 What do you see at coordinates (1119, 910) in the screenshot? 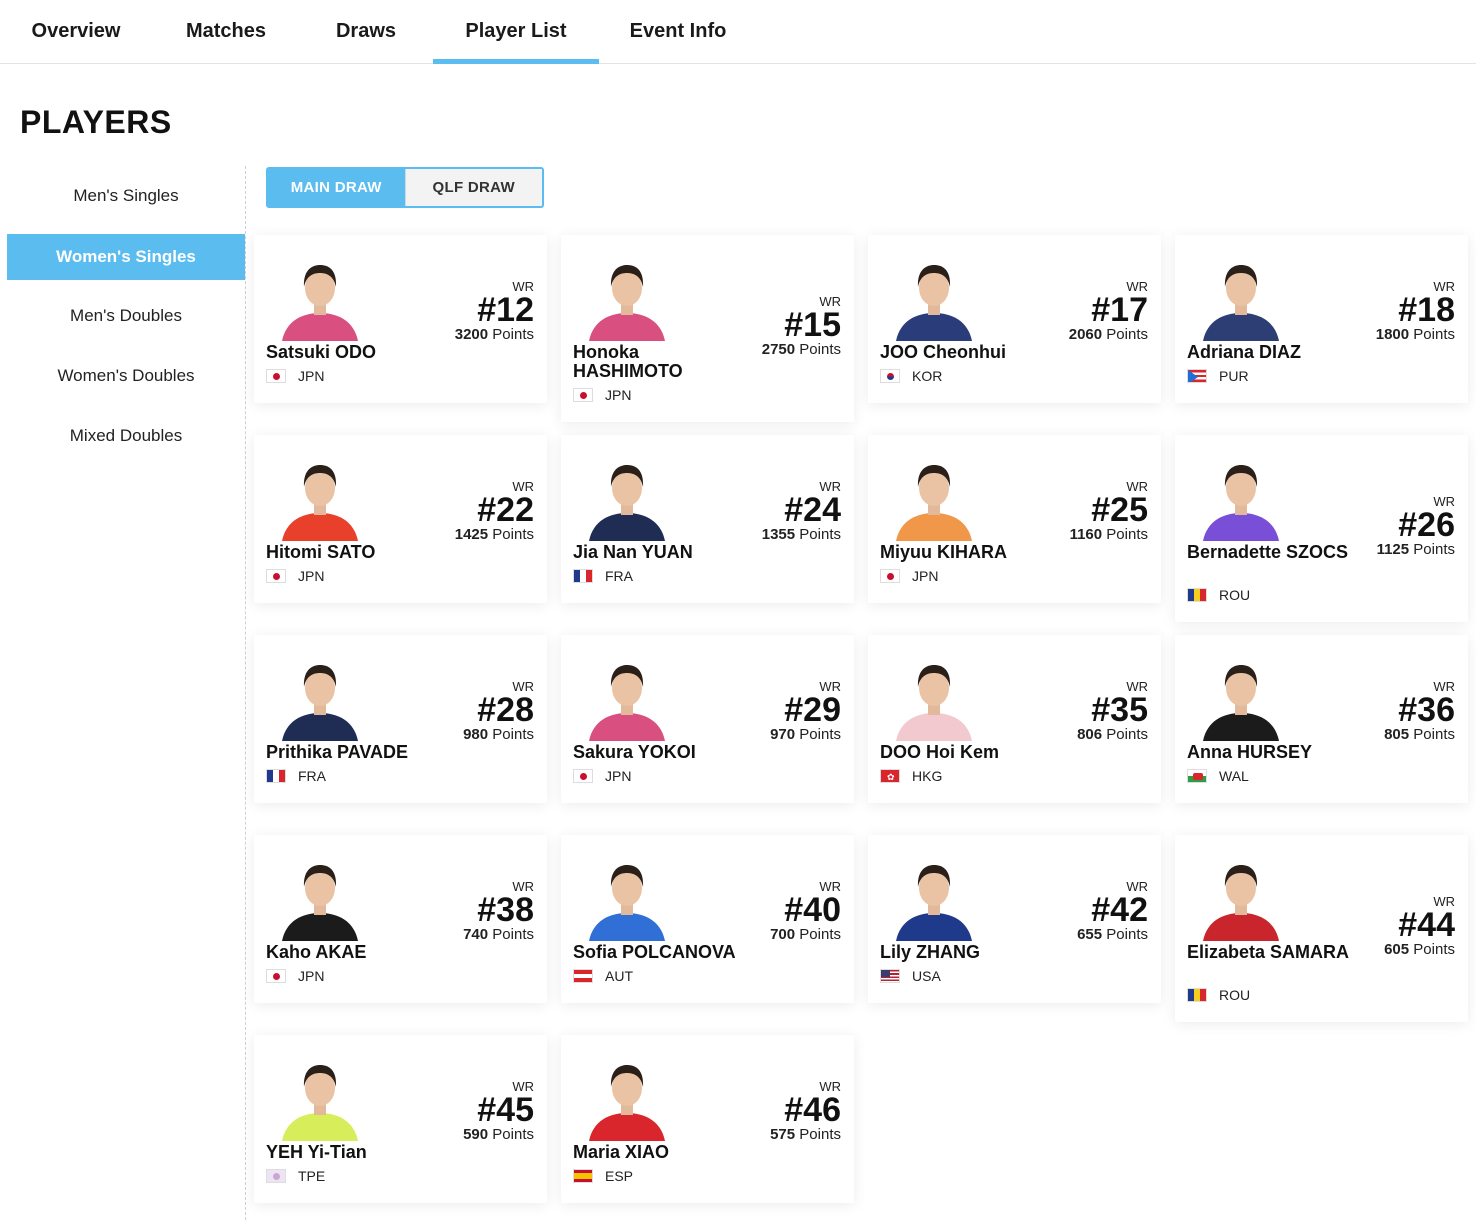
I see `world-rank-number: #42` at bounding box center [1119, 910].